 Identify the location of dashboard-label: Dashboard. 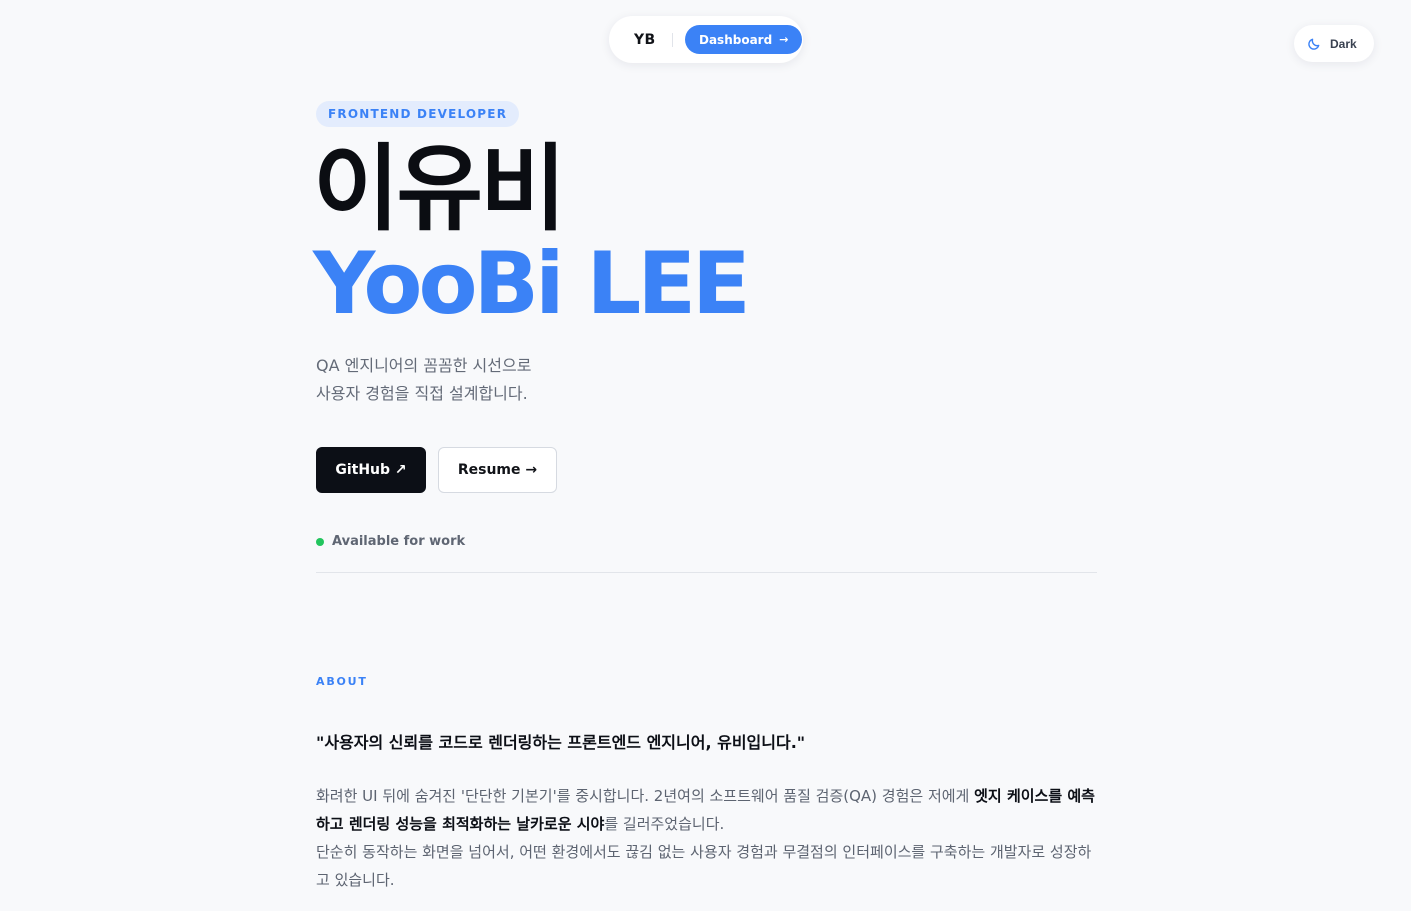
(736, 39).